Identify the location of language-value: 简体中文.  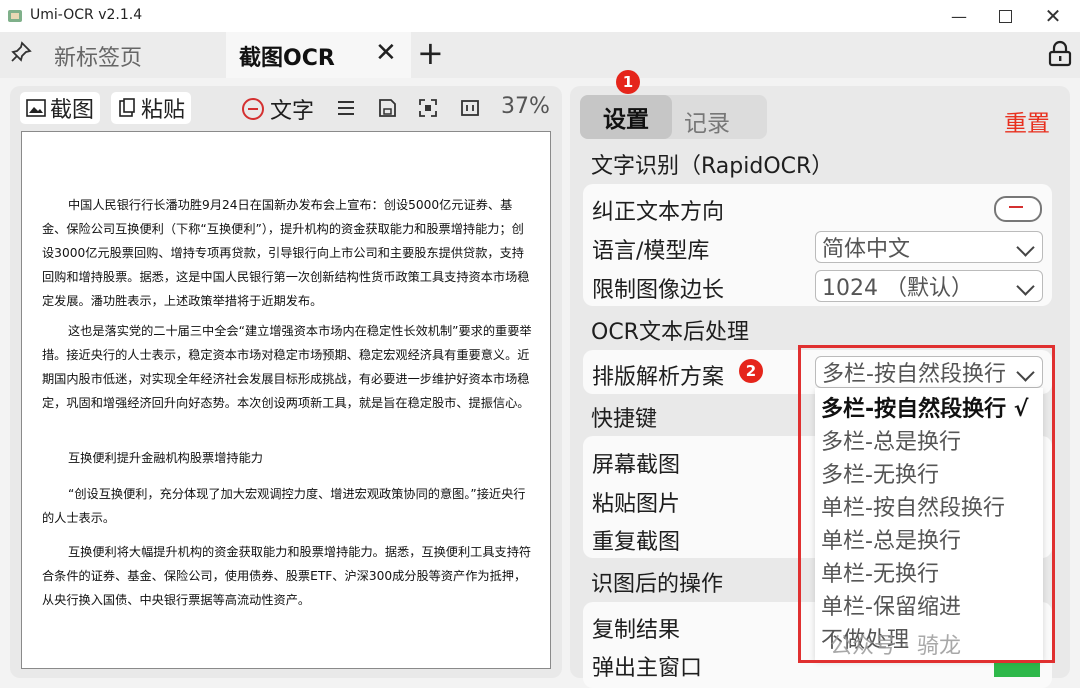
(866, 249).